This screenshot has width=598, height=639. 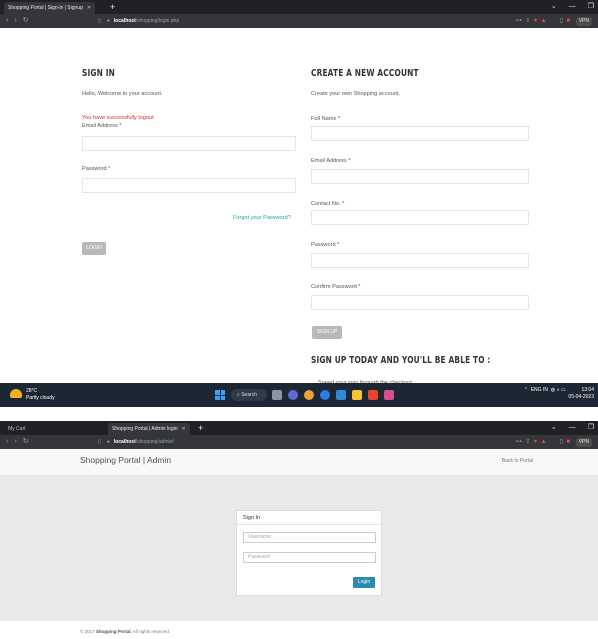 What do you see at coordinates (262, 218) in the screenshot?
I see `forgot-password-link: Forgot your Password?` at bounding box center [262, 218].